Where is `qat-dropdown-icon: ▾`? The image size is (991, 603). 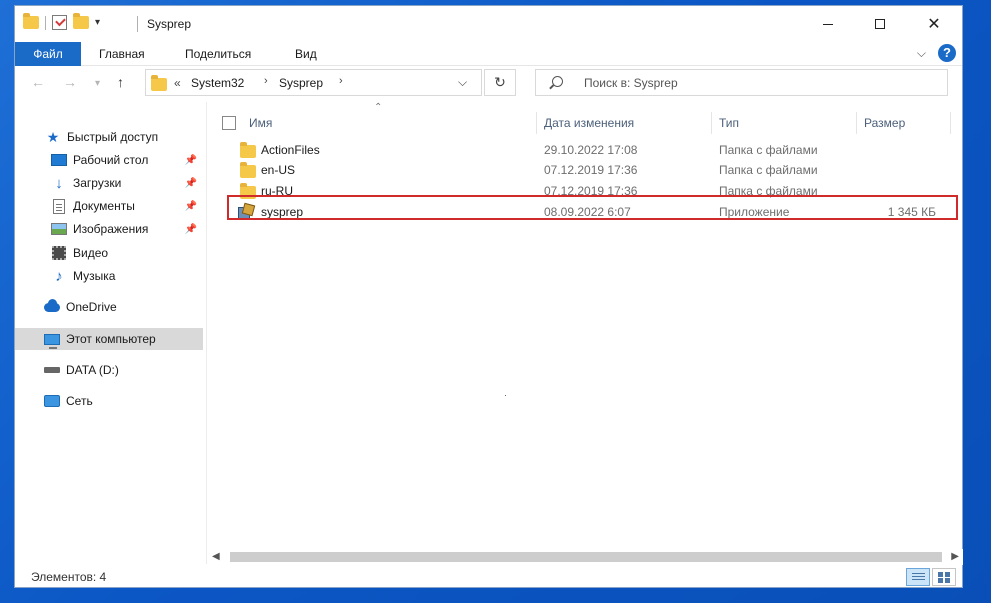 qat-dropdown-icon: ▾ is located at coordinates (97, 22).